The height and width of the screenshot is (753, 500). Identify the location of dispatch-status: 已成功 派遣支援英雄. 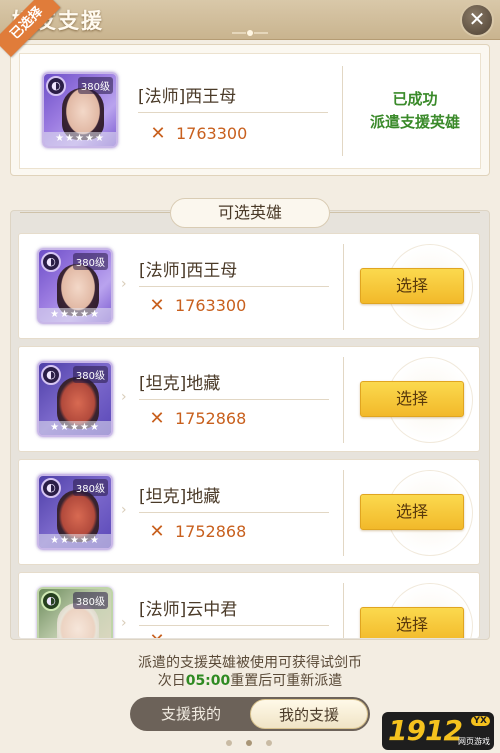
(415, 111).